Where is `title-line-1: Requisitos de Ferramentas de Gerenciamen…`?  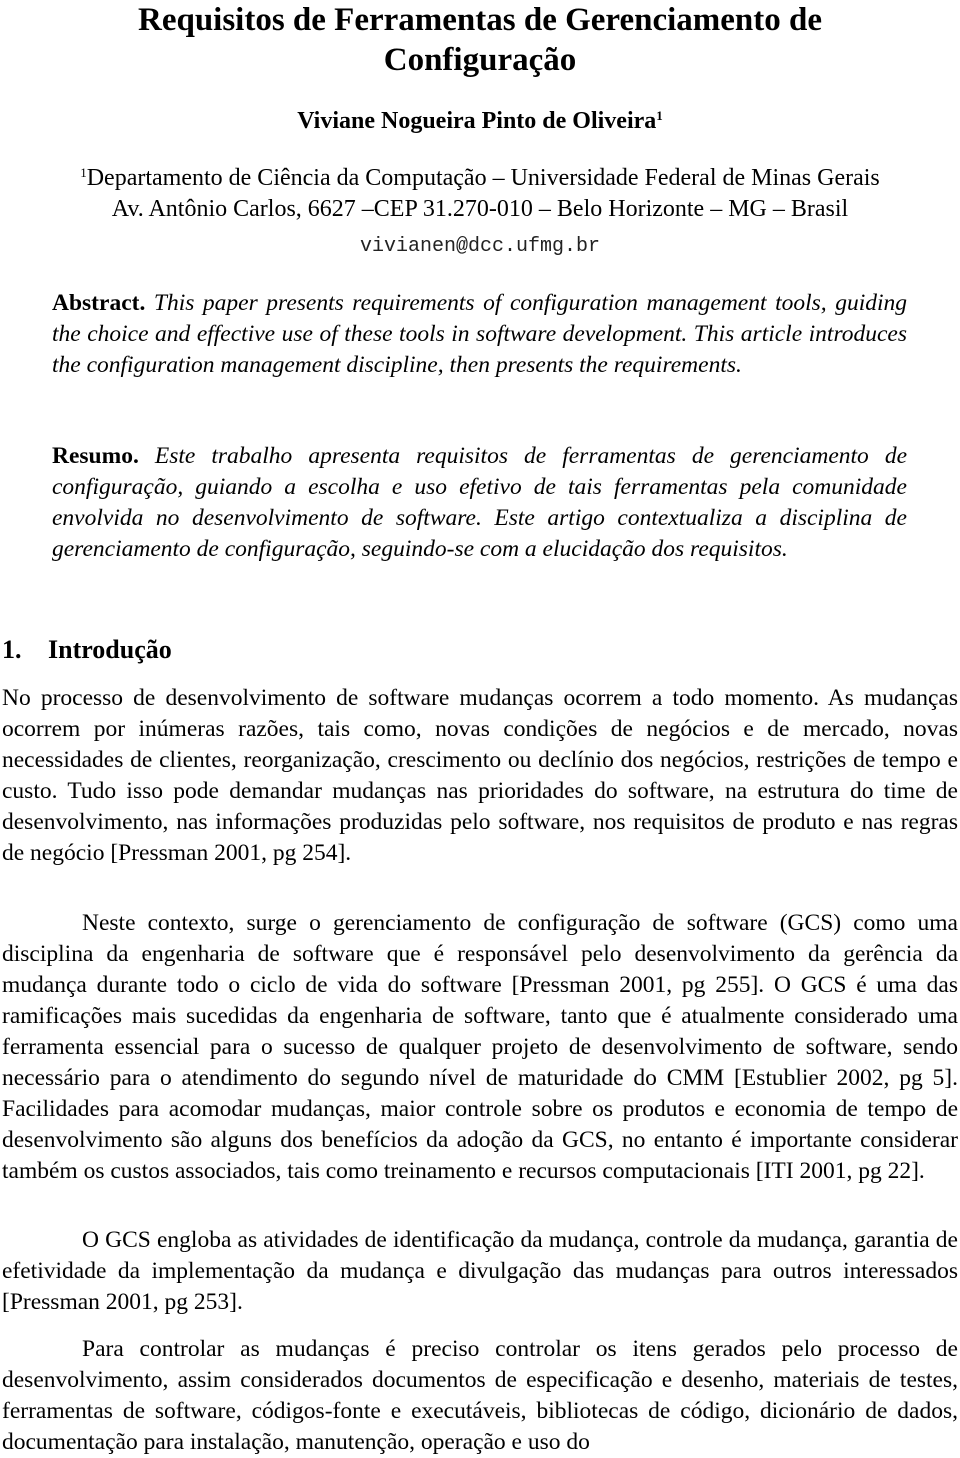
title-line-1: Requisitos de Ferramentas de Gerenciamen… is located at coordinates (480, 20).